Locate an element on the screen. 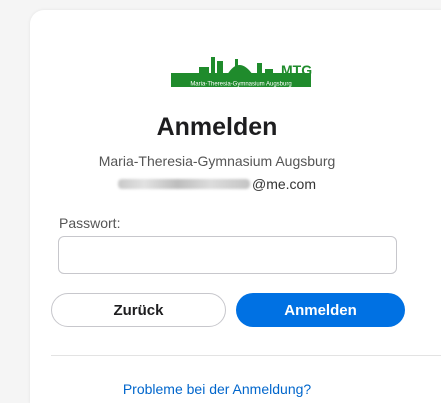 This screenshot has height=403, width=441. school-logo-graphic: Maria-Theresia-Gymnasium Augsburg MTG is located at coordinates (241, 72).